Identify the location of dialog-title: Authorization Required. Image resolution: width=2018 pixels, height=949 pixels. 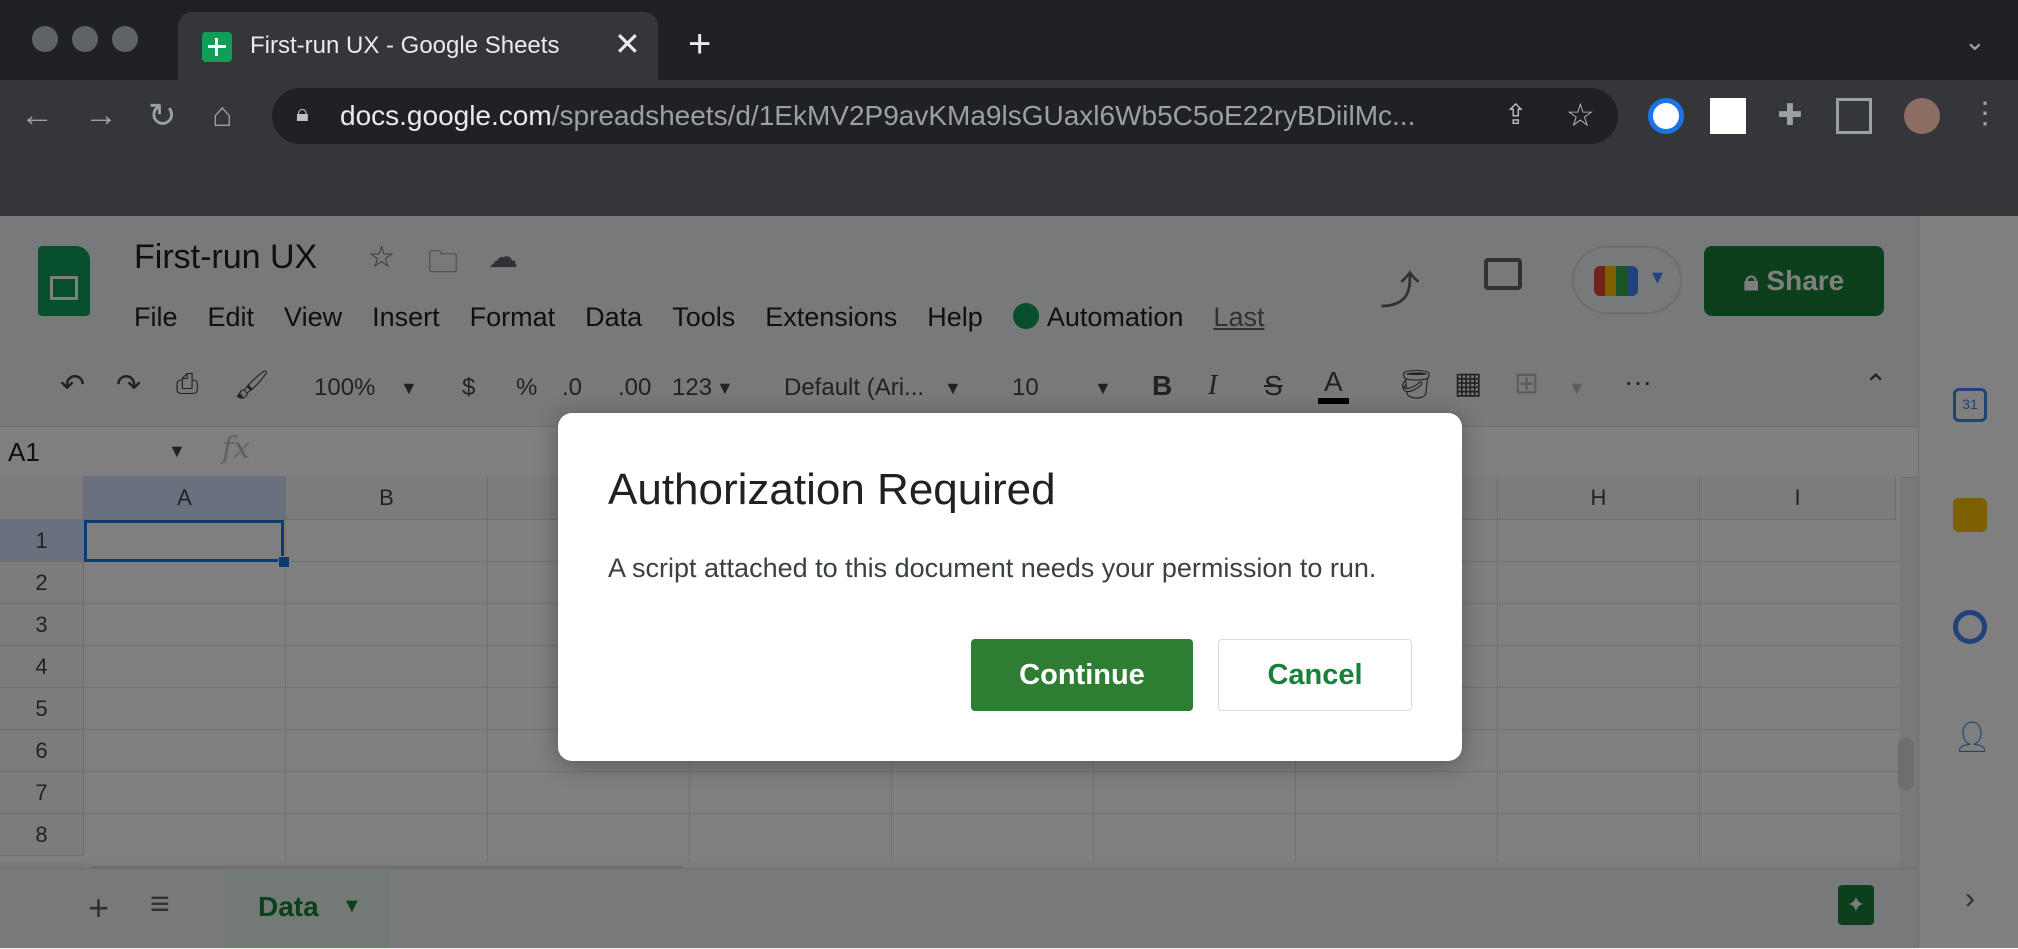
(832, 489).